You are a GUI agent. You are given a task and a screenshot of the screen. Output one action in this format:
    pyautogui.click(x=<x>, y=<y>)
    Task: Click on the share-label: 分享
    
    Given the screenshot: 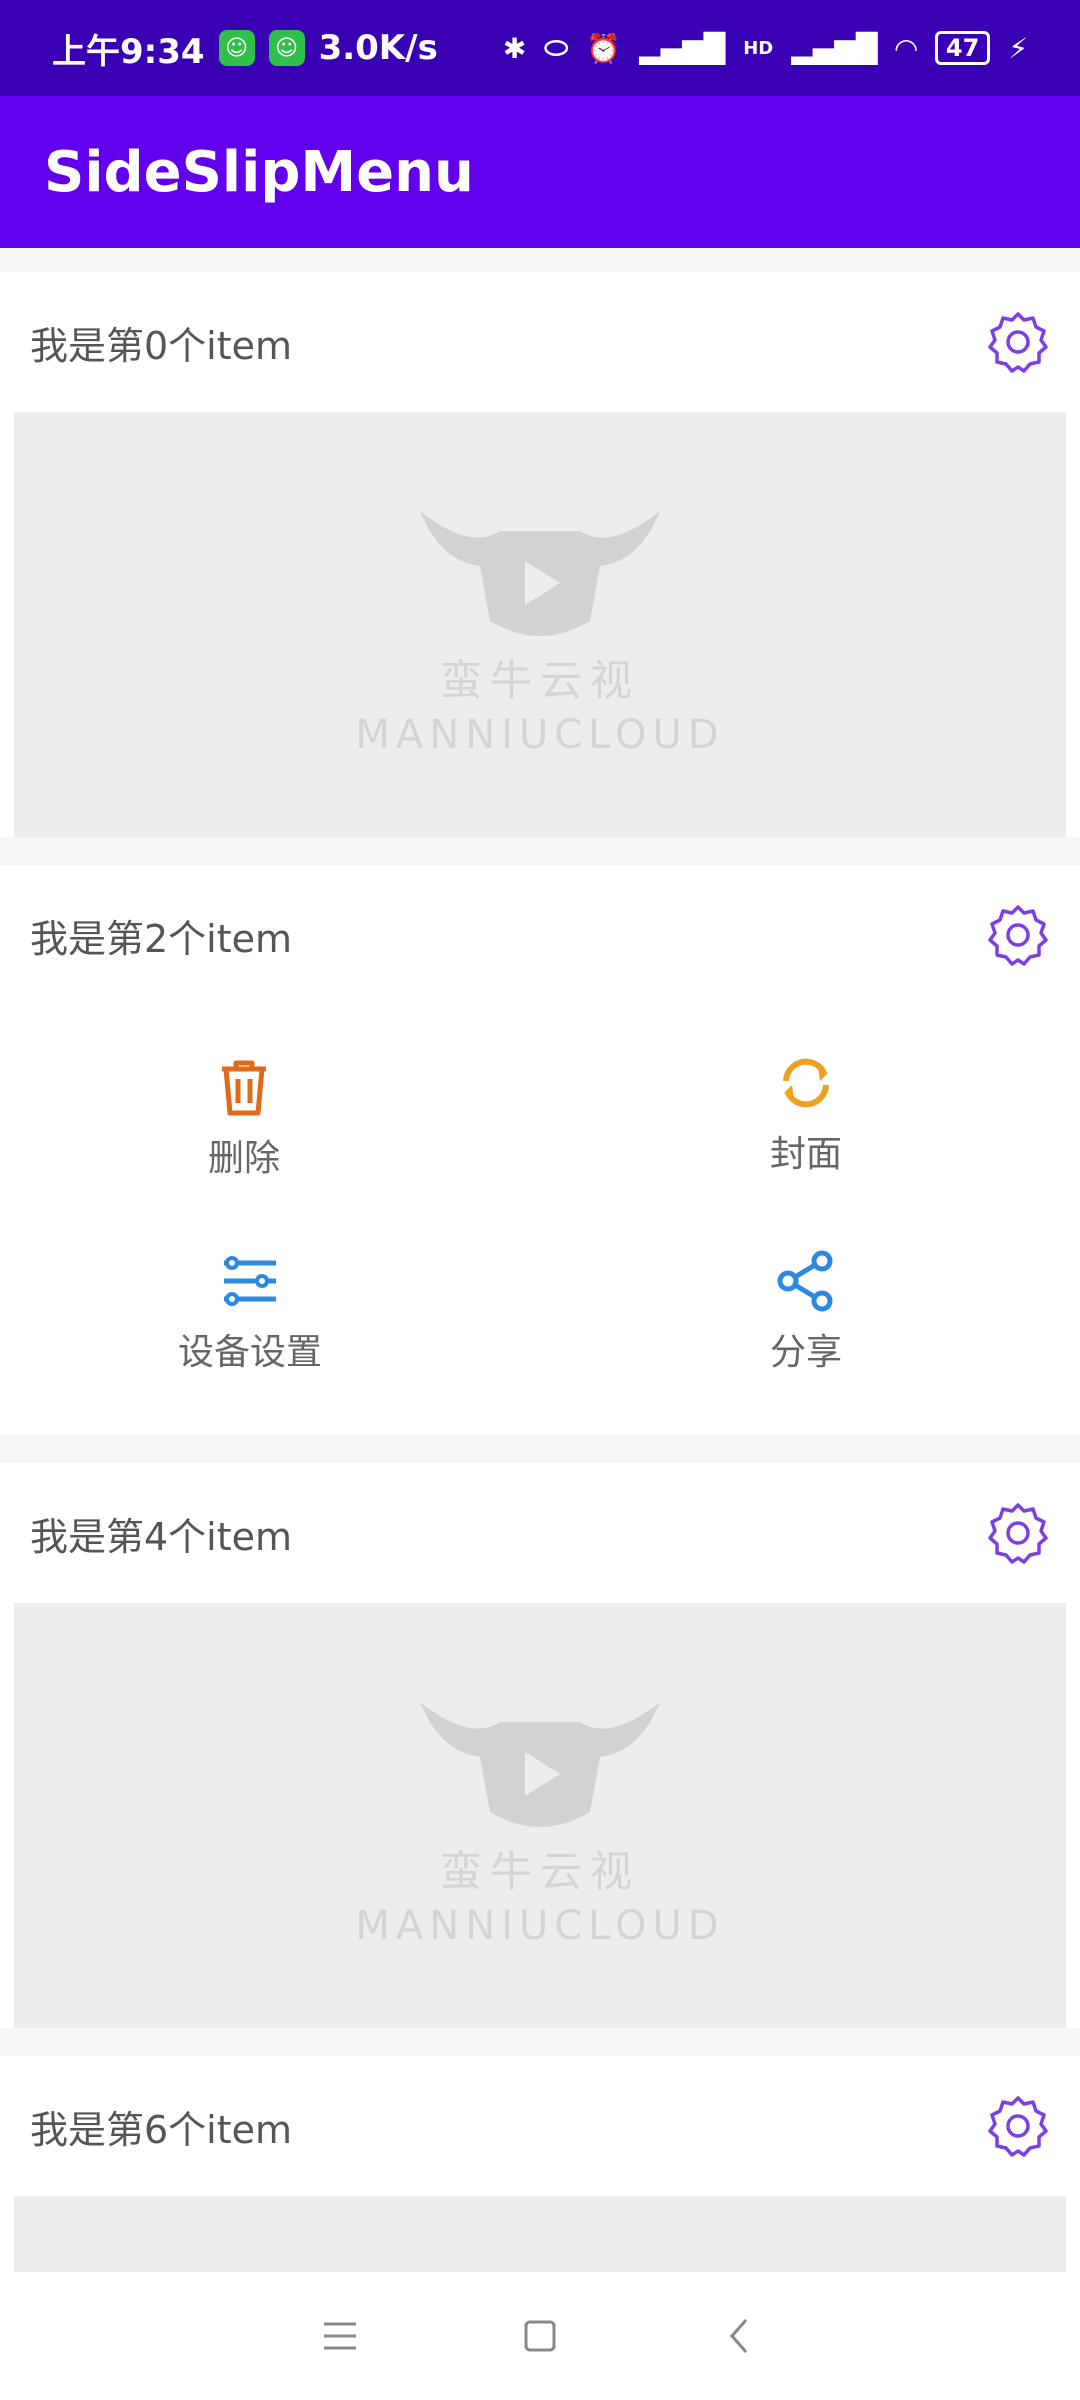 What is the action you would take?
    pyautogui.click(x=806, y=1352)
    